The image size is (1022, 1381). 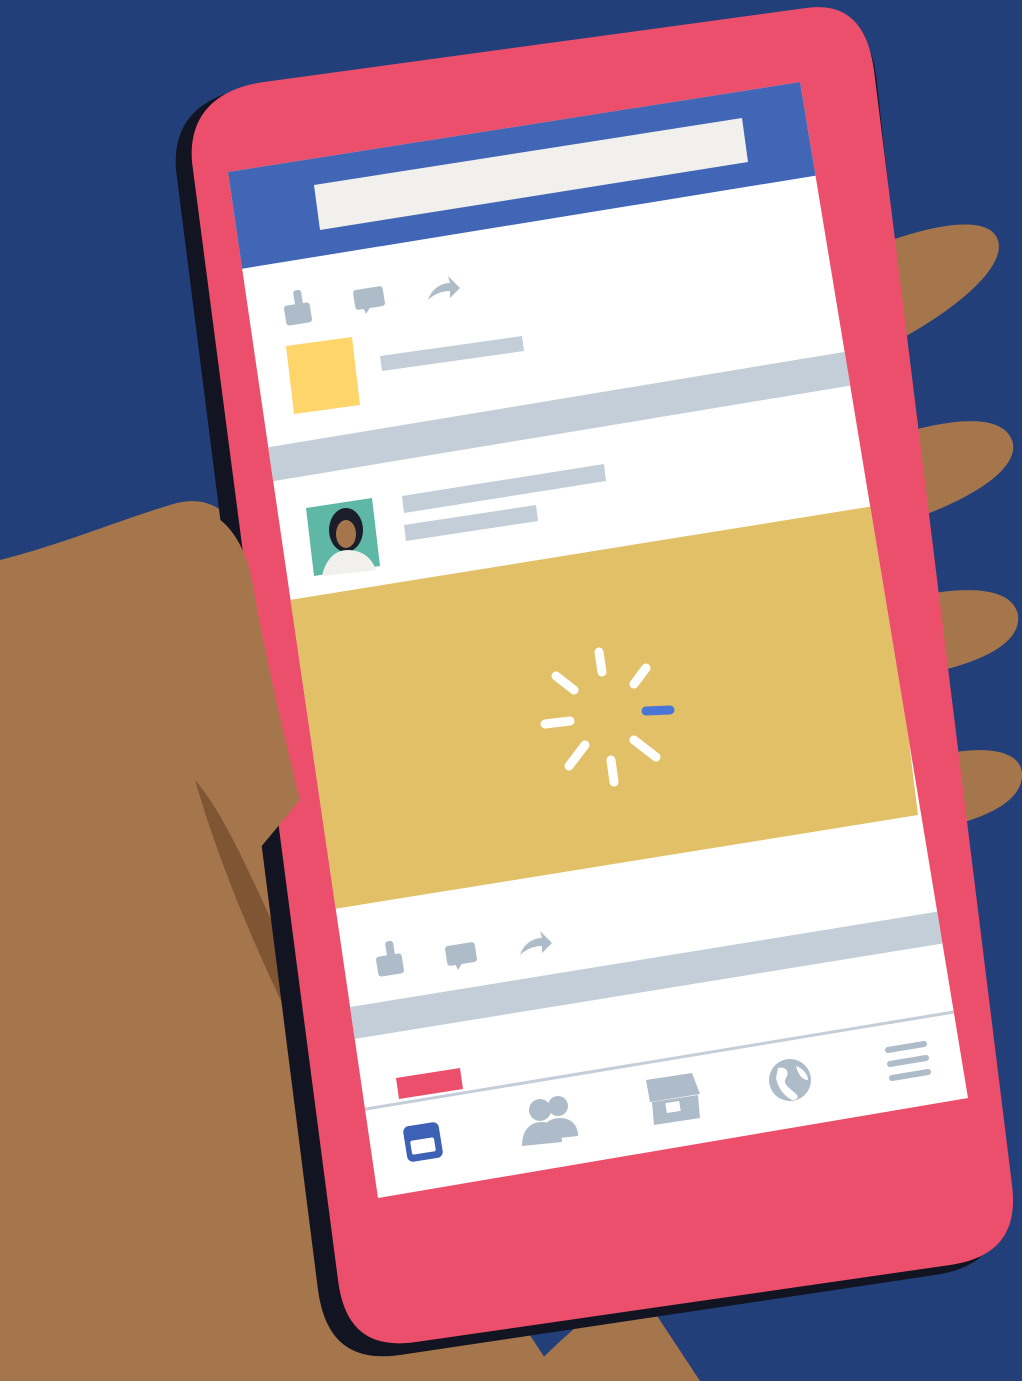 I want to click on nav-globe, so click(x=790, y=1080).